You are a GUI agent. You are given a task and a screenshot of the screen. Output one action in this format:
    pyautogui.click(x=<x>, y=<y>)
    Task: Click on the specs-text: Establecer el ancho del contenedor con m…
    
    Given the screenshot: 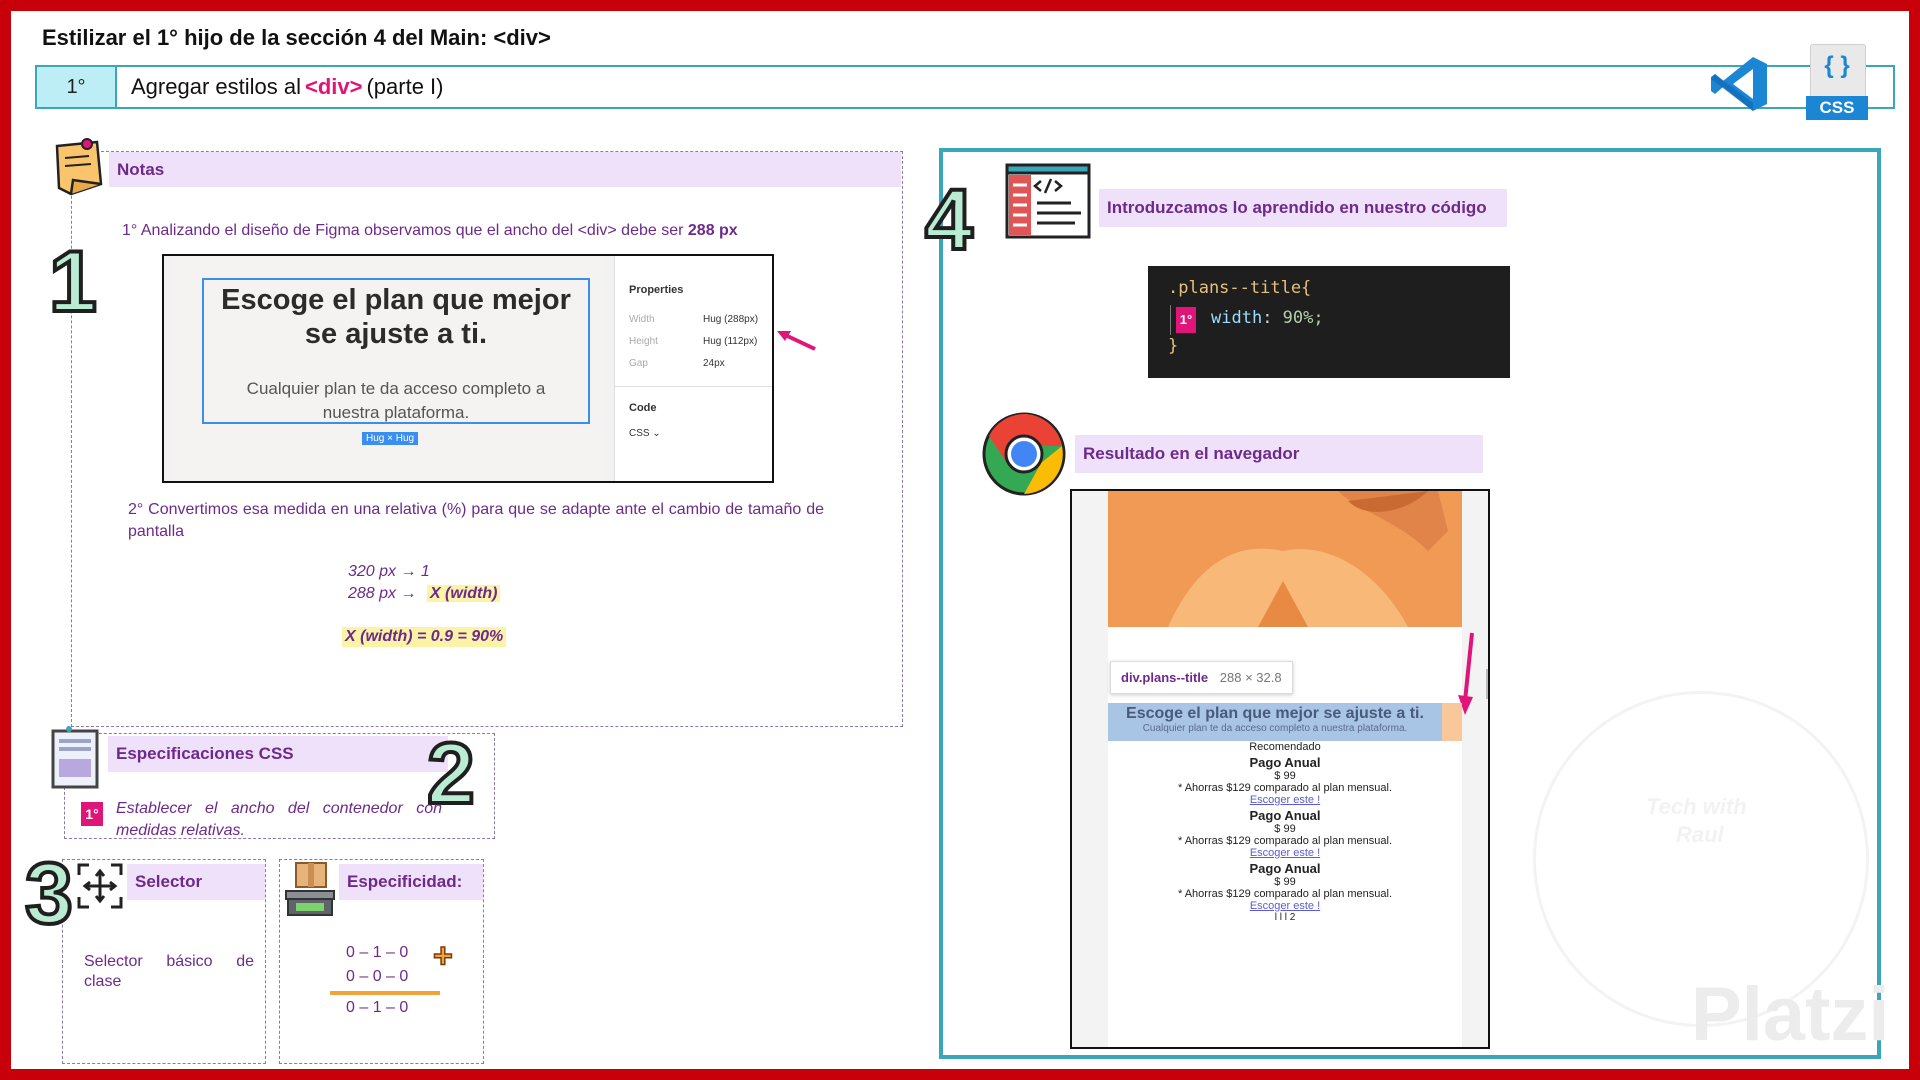 What is the action you would take?
    pyautogui.click(x=279, y=819)
    